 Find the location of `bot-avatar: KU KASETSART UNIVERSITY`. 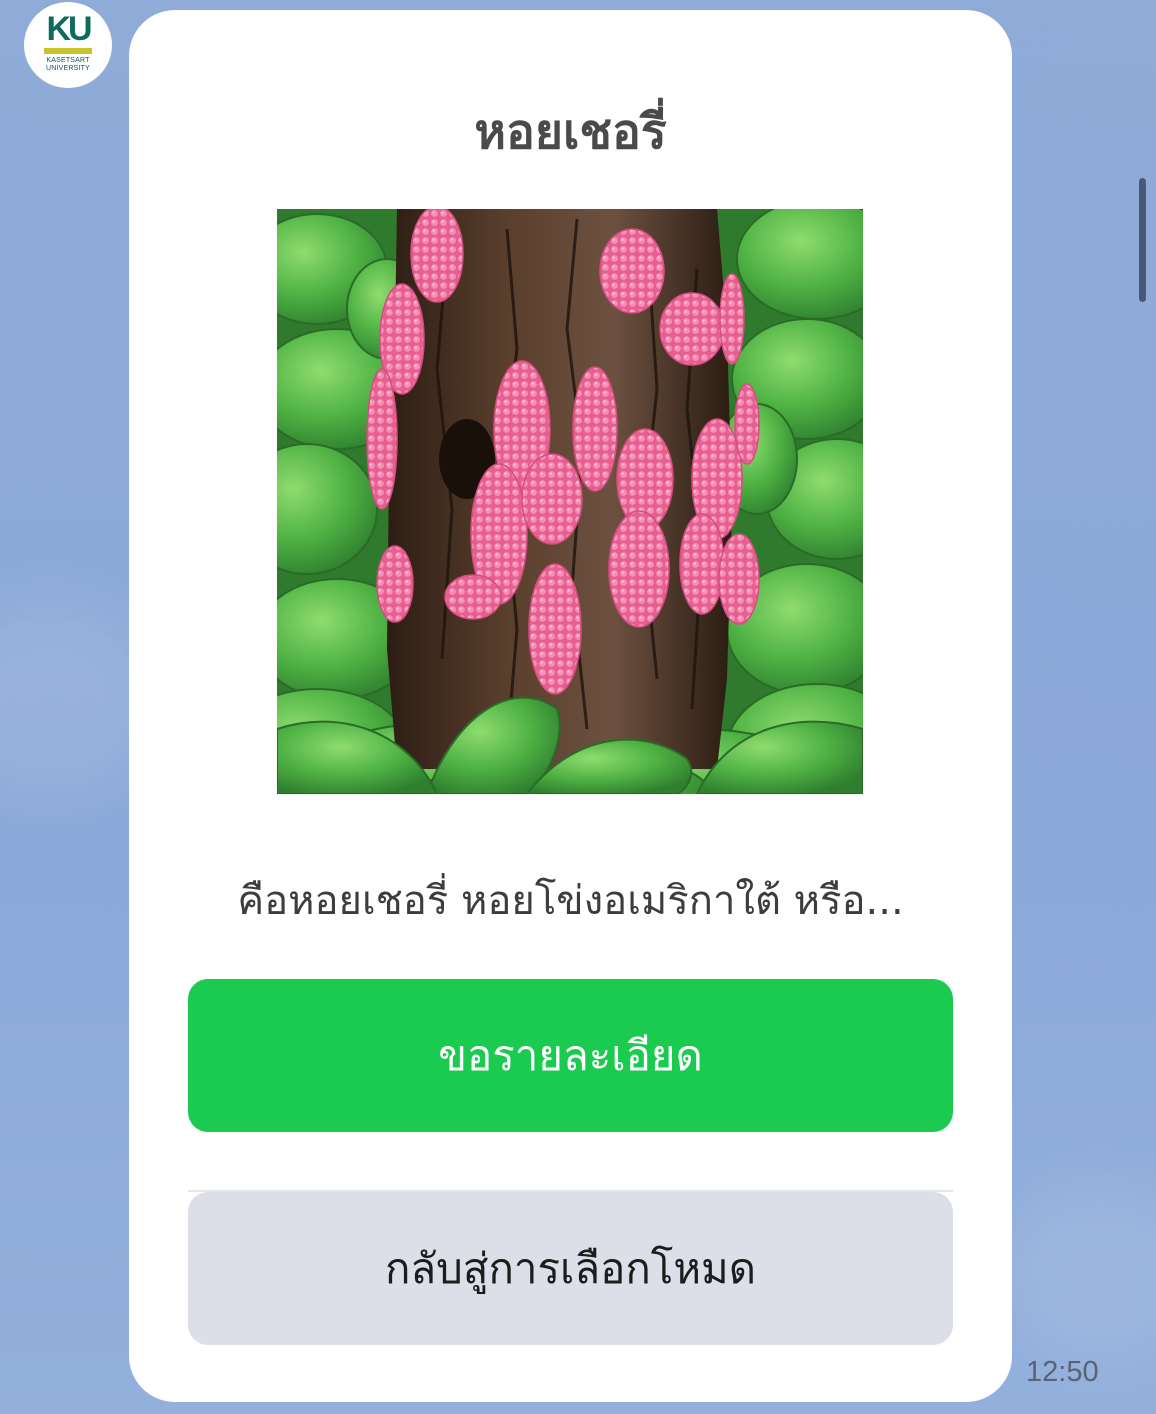

bot-avatar: KU KASETSART UNIVERSITY is located at coordinates (68, 45).